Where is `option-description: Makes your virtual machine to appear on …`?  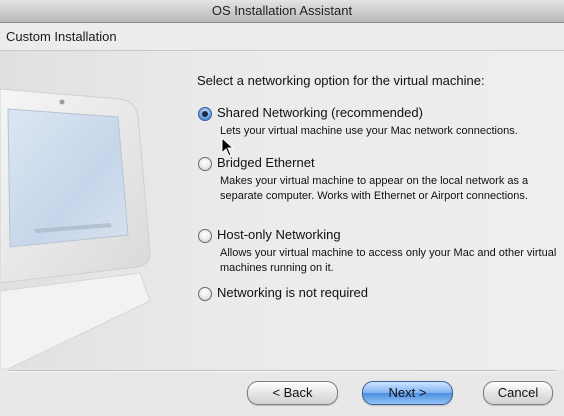 option-description: Makes your virtual machine to appear on … is located at coordinates (374, 188).